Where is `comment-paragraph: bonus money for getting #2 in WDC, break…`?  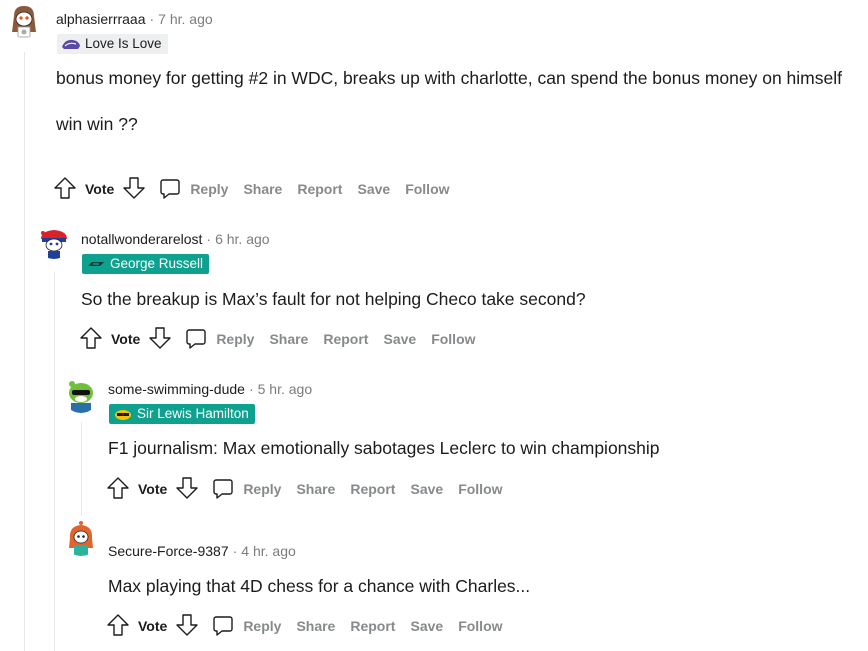
comment-paragraph: bonus money for getting #2 in WDC, break… is located at coordinates (449, 78).